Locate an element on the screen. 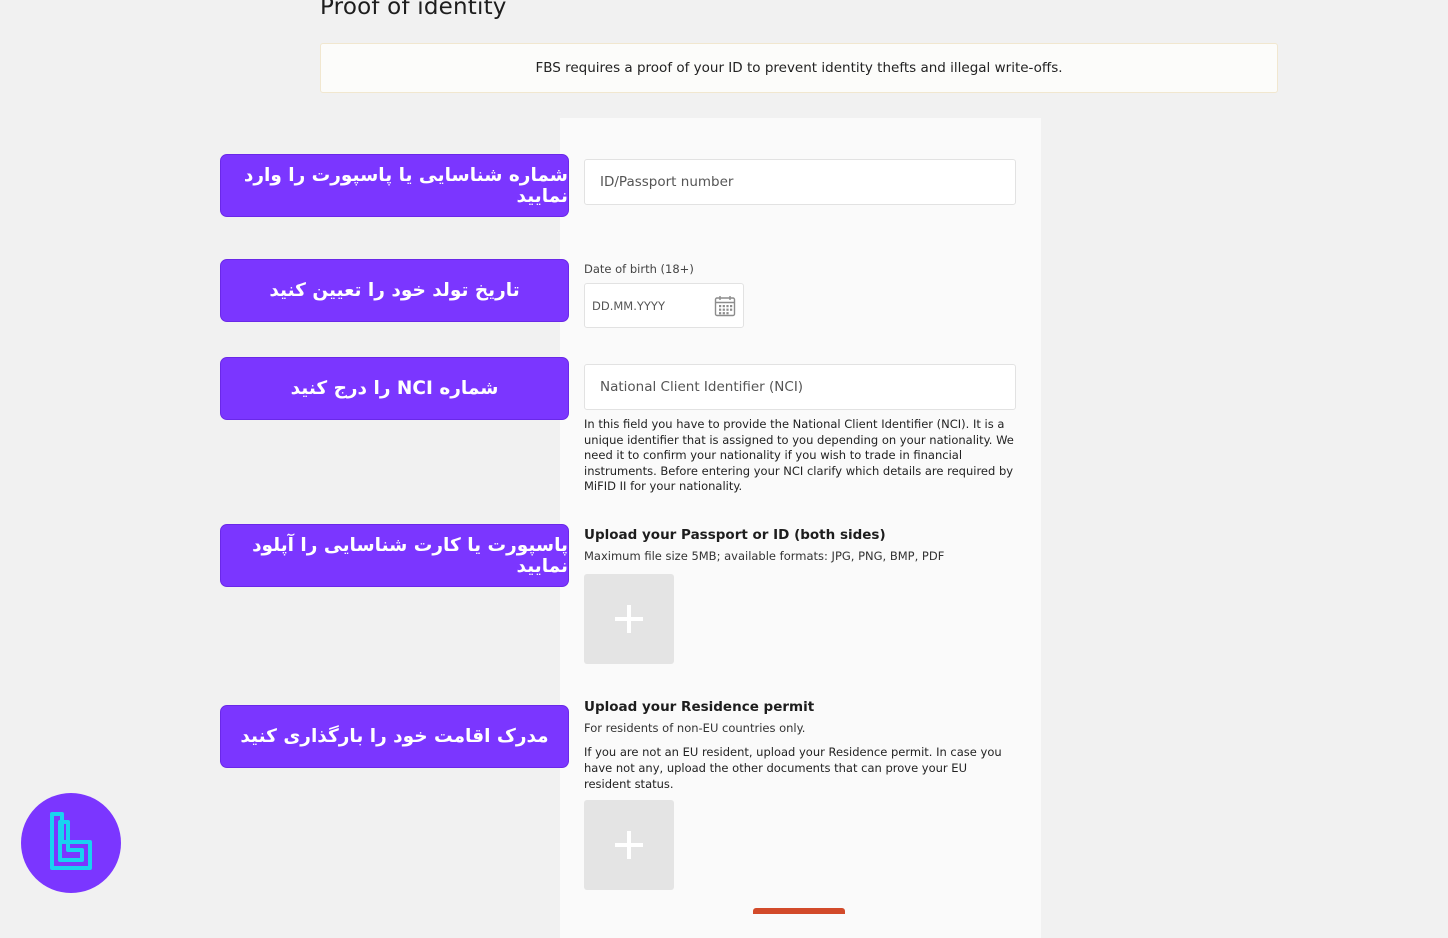  tradingfinder-logo is located at coordinates (71, 843).